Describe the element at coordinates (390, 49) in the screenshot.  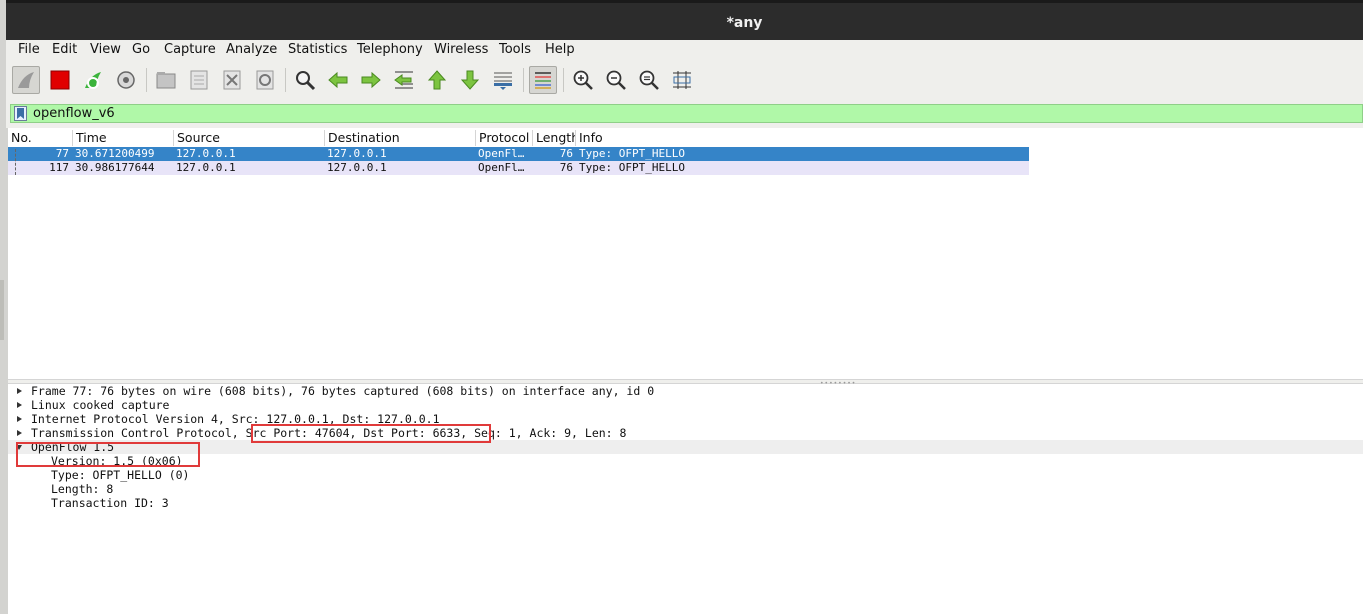
I see `menu-telephony: Telephony` at that location.